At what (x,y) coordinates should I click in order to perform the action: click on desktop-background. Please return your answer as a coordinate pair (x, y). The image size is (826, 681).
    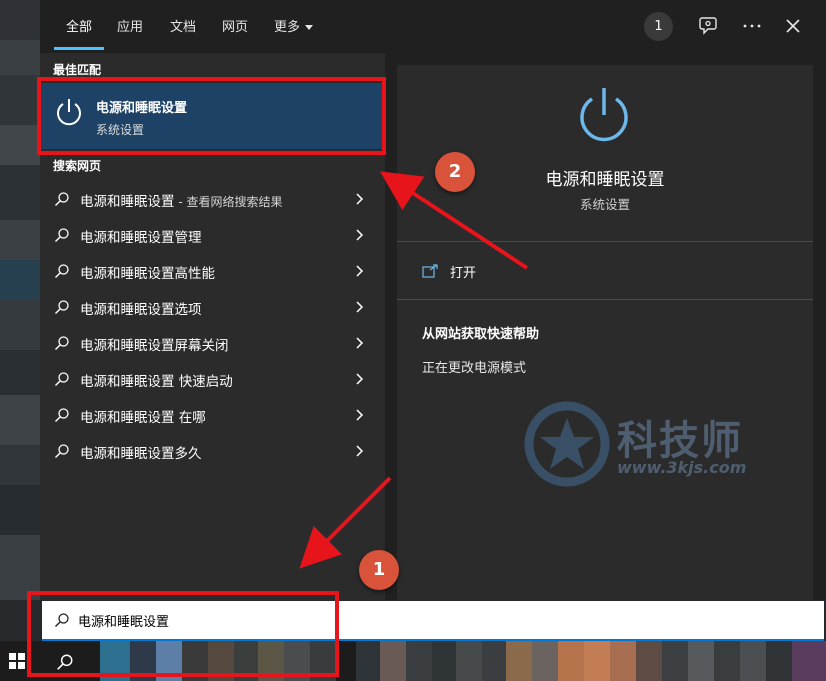
    Looking at the image, I should click on (20, 300).